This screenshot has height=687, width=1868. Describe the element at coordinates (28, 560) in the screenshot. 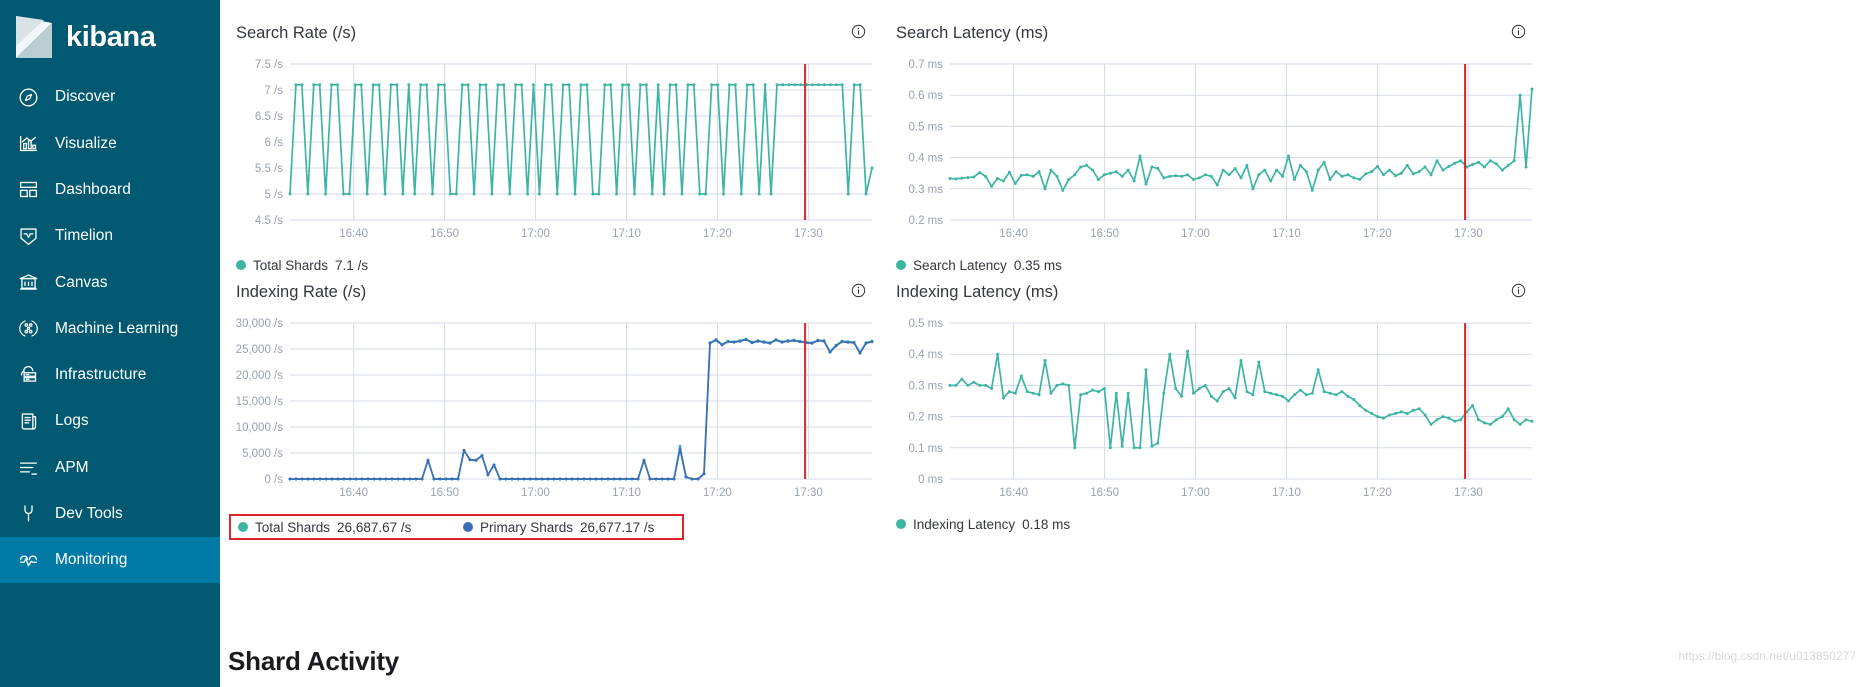

I see `monitoring-icon` at that location.